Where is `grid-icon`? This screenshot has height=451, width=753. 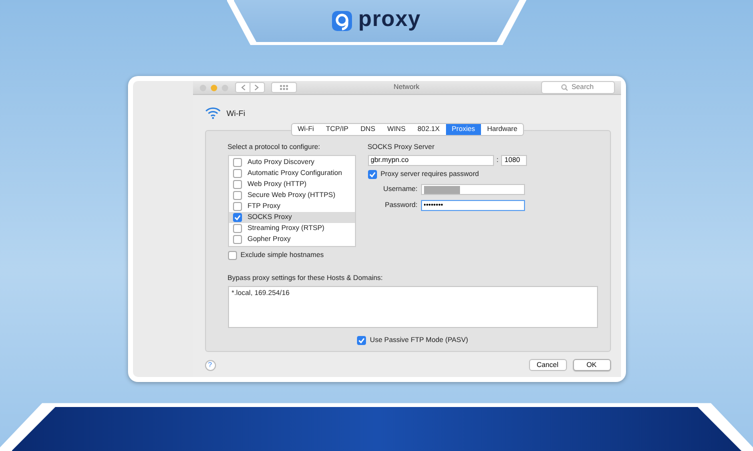 grid-icon is located at coordinates (283, 88).